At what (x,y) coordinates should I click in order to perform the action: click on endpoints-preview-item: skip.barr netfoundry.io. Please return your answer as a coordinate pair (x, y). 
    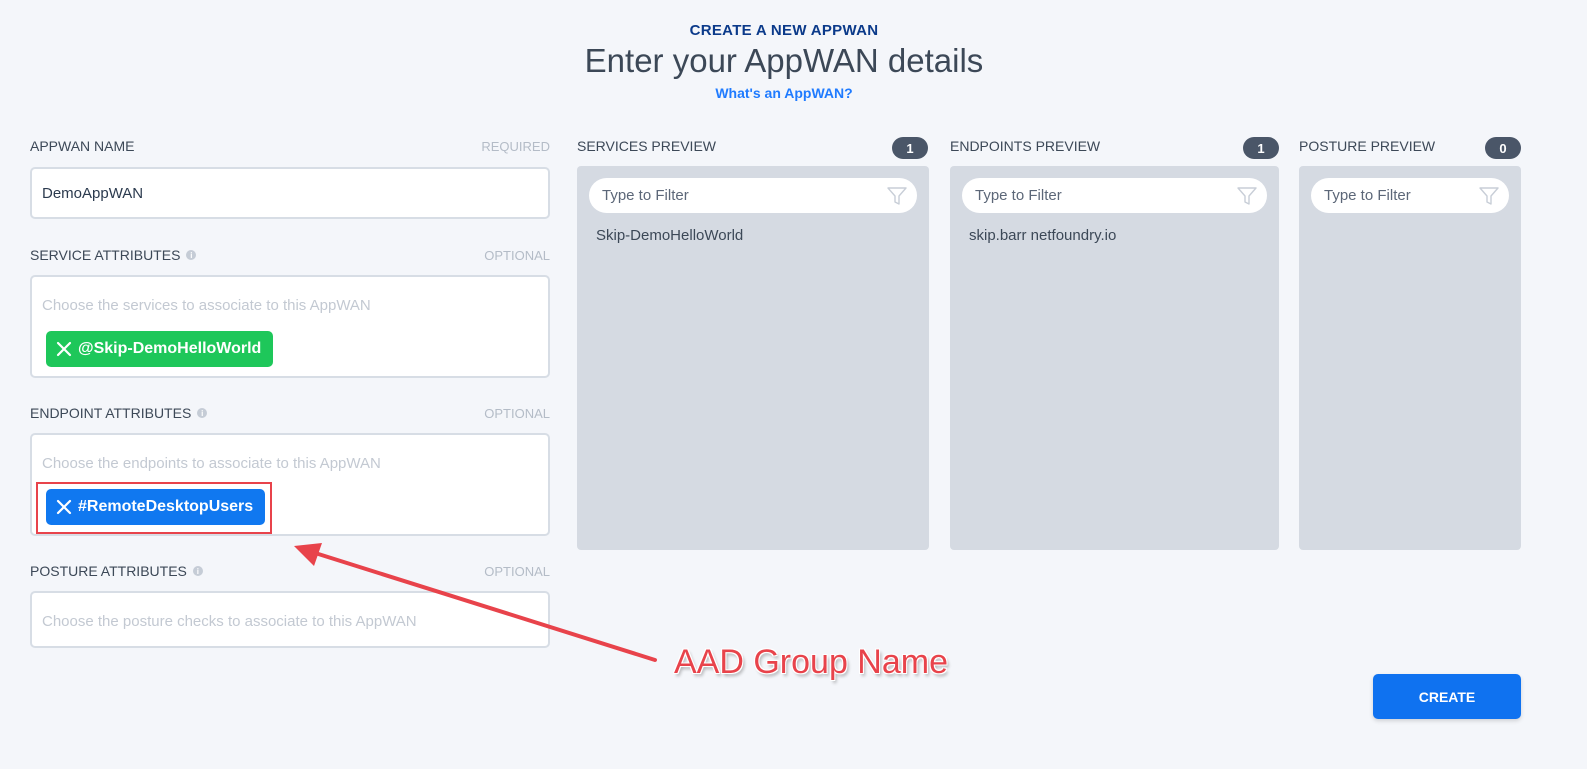
    Looking at the image, I should click on (1043, 235).